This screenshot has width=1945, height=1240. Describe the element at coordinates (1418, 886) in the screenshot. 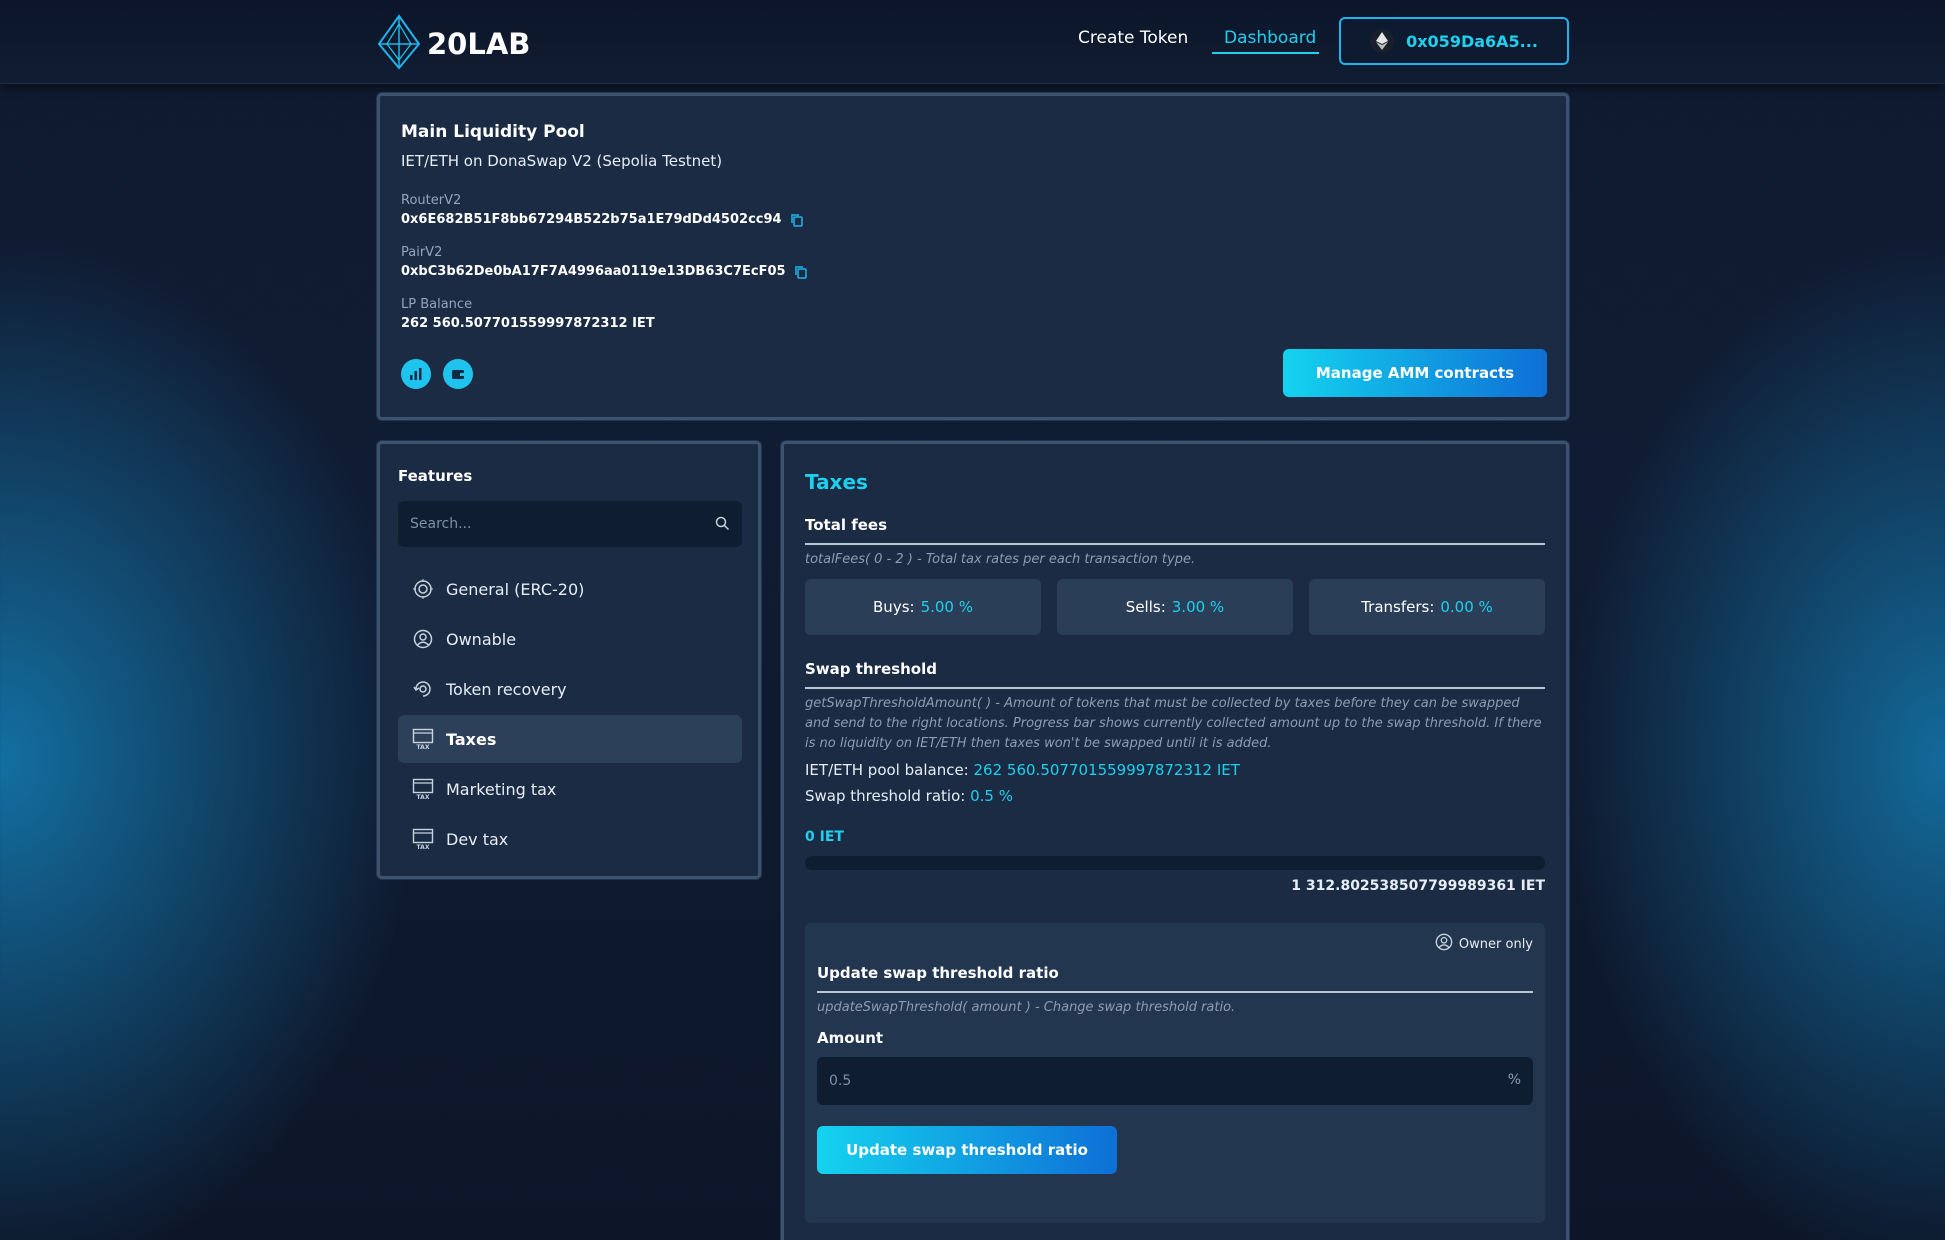

I see `threshold-amount: 1 312.802538507799989361 IET` at that location.